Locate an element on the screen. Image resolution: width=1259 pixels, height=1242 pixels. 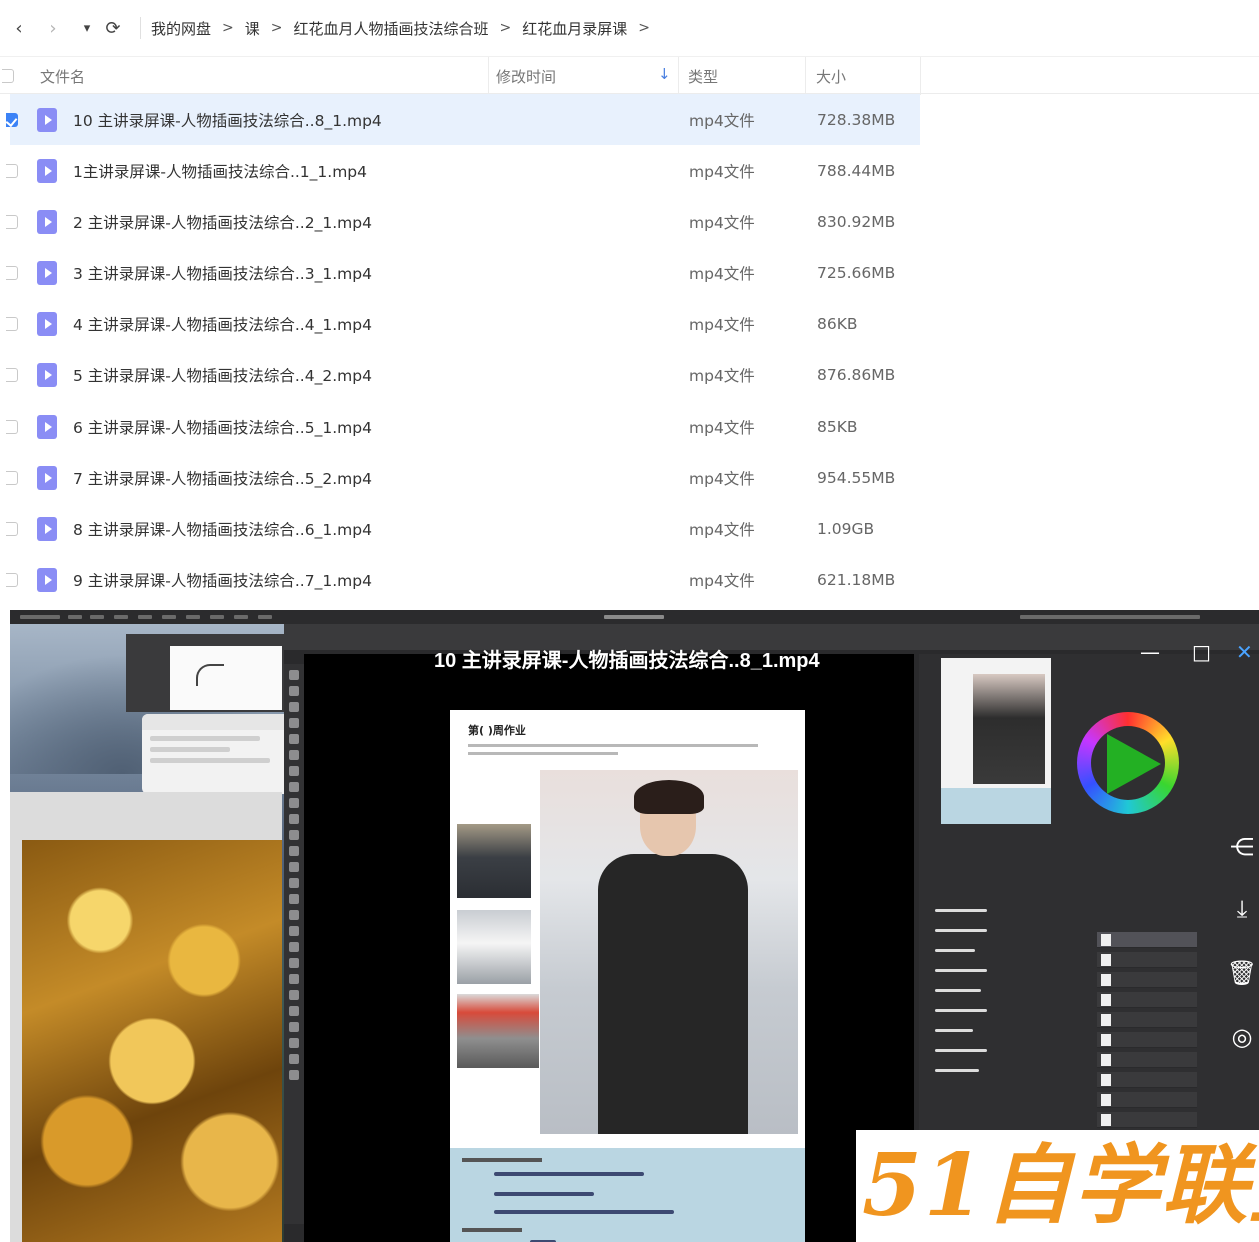
reference-photo-suv is located at coordinates (494, 861).